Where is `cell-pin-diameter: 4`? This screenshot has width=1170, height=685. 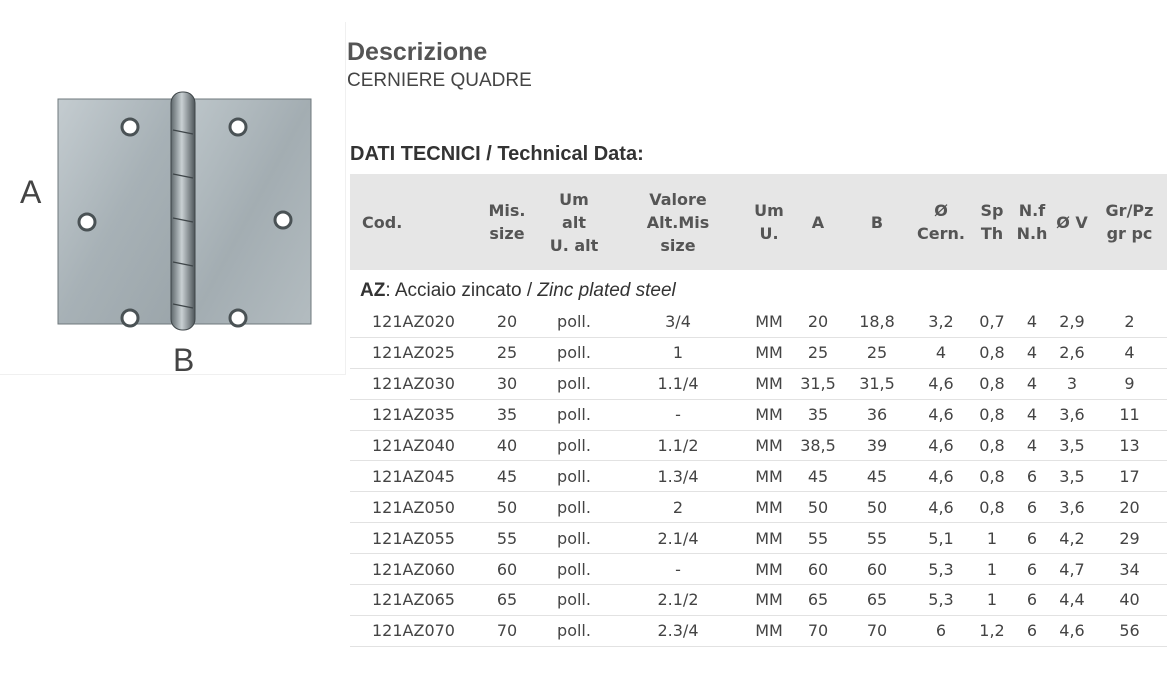 cell-pin-diameter: 4 is located at coordinates (941, 353).